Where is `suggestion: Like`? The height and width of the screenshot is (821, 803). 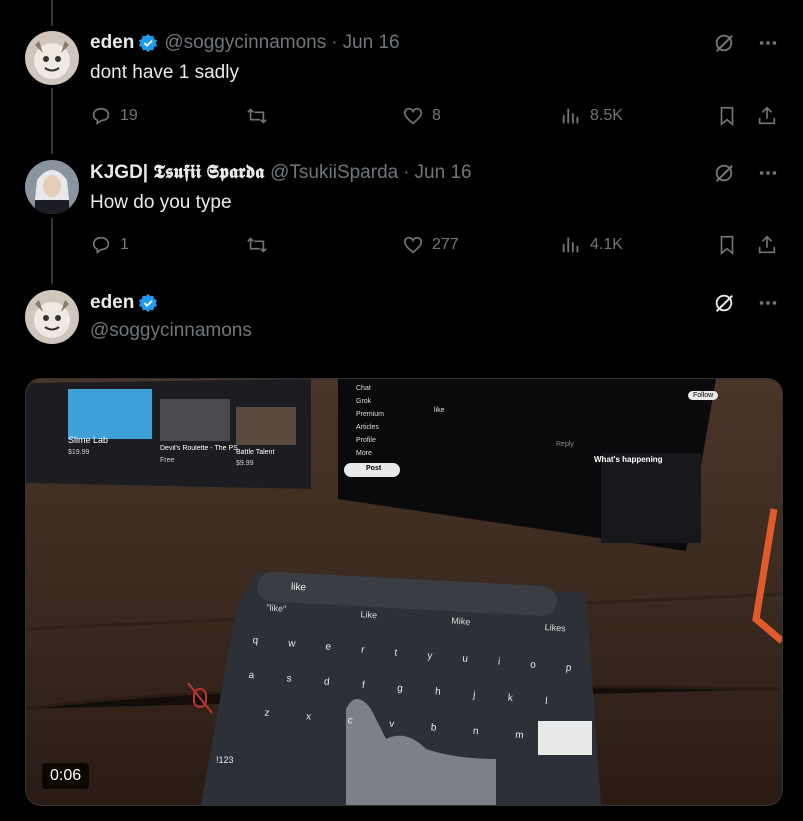
suggestion: Like is located at coordinates (369, 615).